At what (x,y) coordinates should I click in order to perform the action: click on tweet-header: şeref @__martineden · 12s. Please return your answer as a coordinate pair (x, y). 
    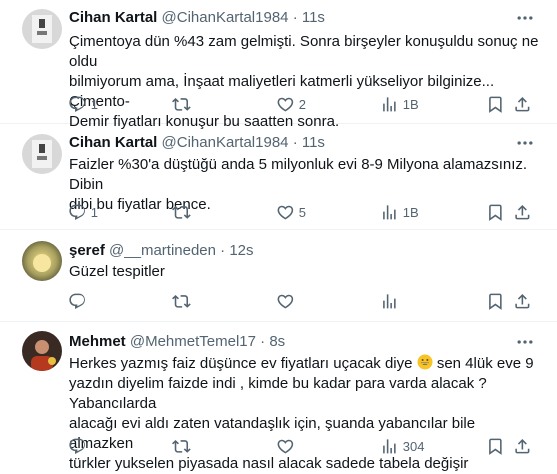
    Looking at the image, I should click on (161, 251).